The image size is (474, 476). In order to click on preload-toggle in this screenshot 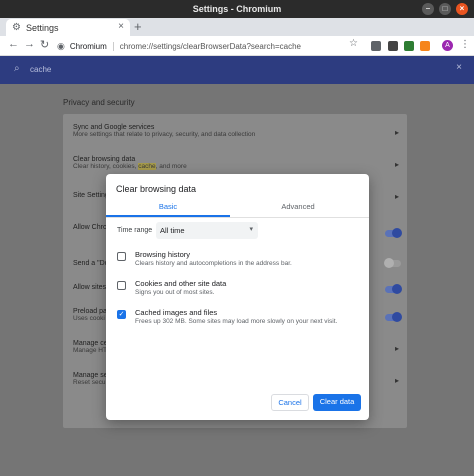, I will do `click(393, 317)`.